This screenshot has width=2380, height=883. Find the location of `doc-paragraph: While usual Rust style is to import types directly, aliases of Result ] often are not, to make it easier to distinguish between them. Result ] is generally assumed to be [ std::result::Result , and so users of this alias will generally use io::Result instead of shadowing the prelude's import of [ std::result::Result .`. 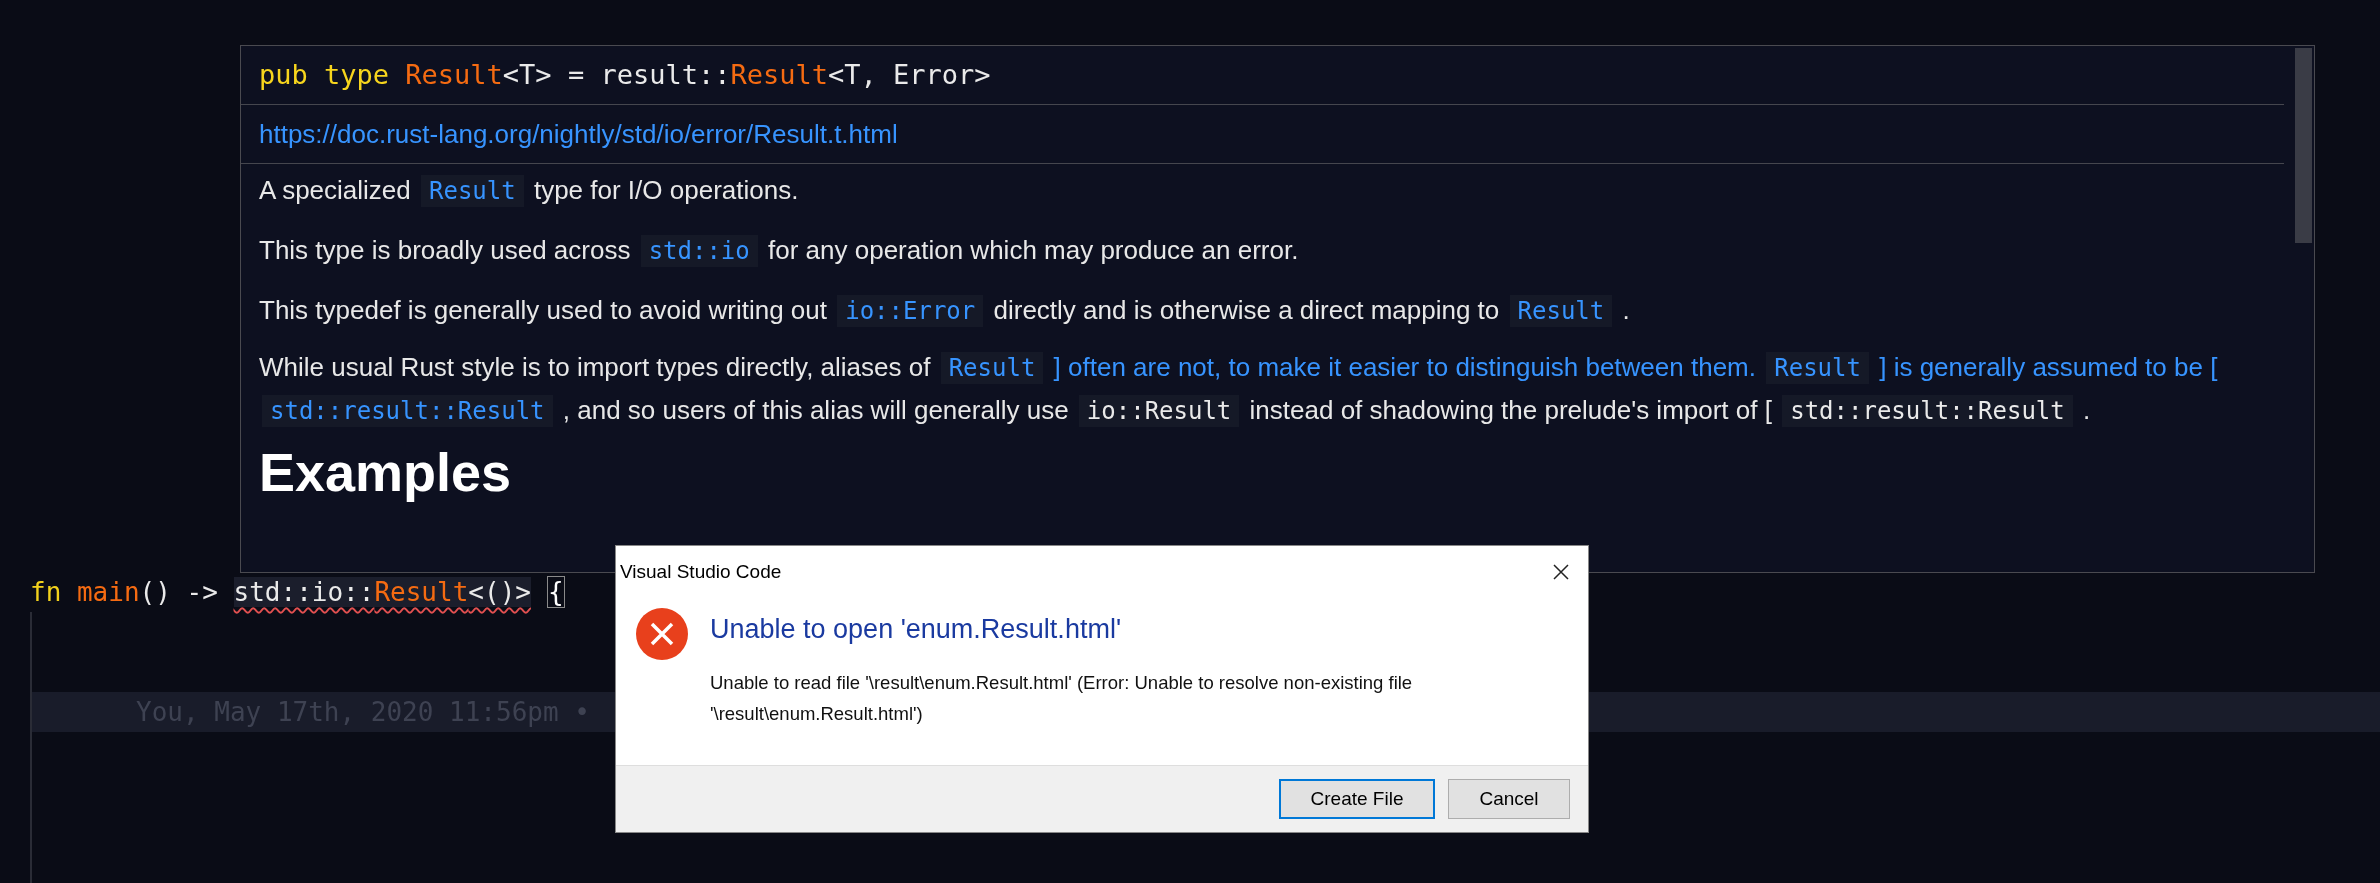

doc-paragraph: While usual Rust style is to import types directly, aliases of Result ] often are not, to make it easier to distinguish between them. Result ] is generally assumed to be [ std::result::Result , and so users of this alias will generally use io::Result instead of shadowing the prelude's import of [ std::result::Result . is located at coordinates (1239, 390).